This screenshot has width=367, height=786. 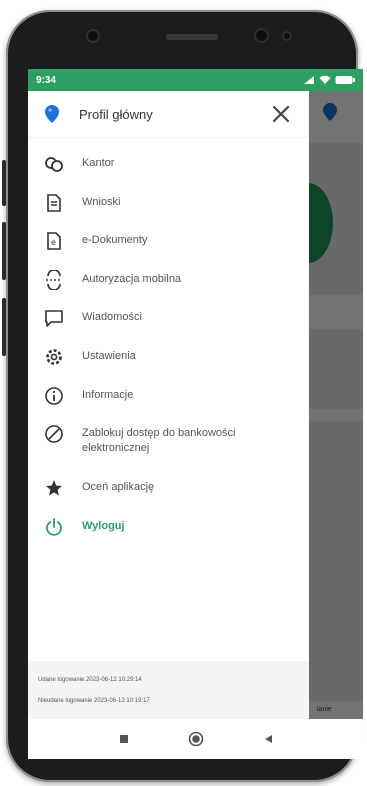 I want to click on android-navigation-bar, so click(x=195, y=739).